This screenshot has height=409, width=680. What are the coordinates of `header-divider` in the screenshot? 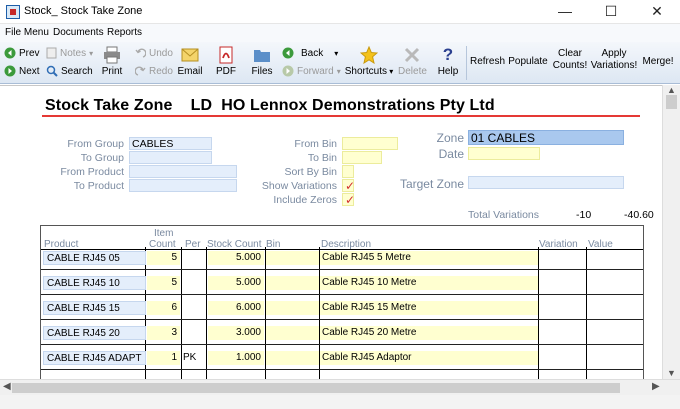 It's located at (342, 249).